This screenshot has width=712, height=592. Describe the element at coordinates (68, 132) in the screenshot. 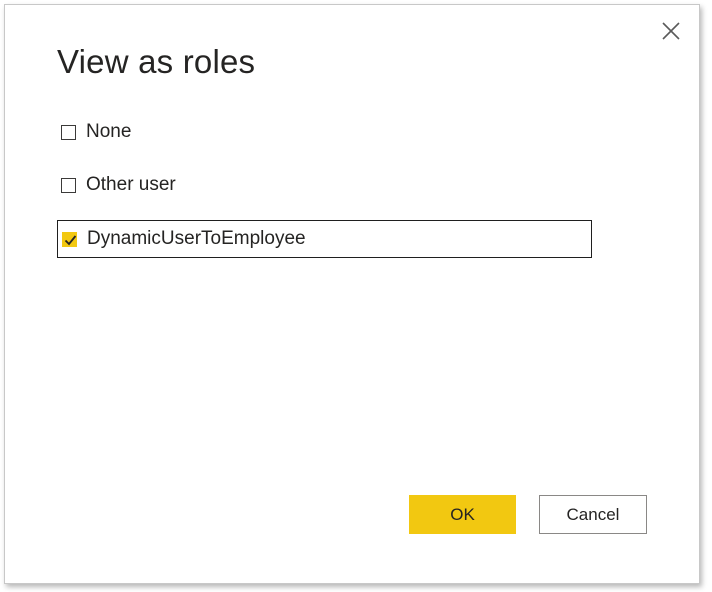

I see `none-checkbox` at that location.